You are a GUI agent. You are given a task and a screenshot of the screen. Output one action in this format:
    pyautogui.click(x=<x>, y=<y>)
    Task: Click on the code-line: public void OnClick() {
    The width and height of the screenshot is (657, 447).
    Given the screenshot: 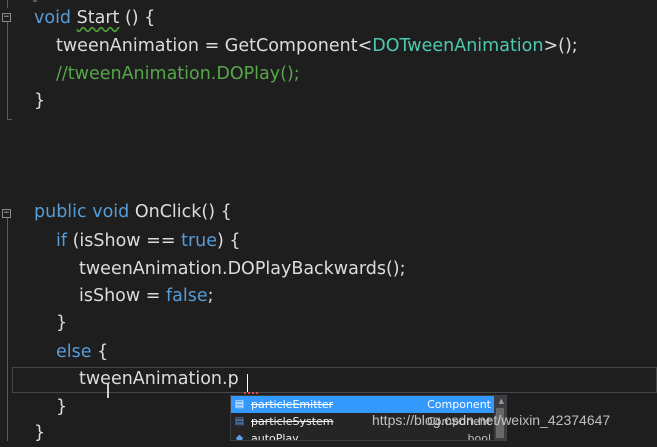 What is the action you would take?
    pyautogui.click(x=133, y=212)
    